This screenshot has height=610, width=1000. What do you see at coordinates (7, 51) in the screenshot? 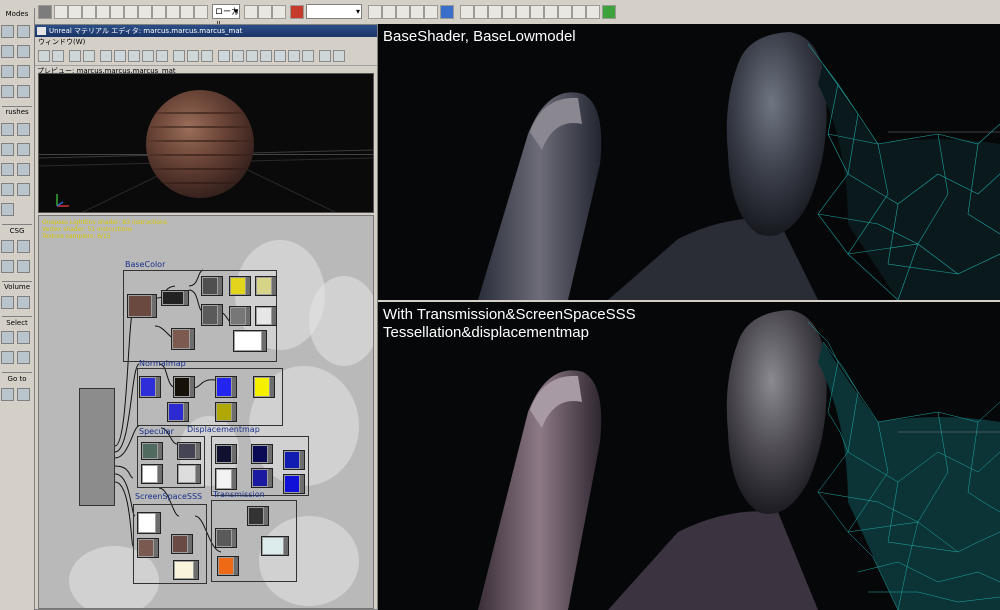
I see `texture-mode-button` at bounding box center [7, 51].